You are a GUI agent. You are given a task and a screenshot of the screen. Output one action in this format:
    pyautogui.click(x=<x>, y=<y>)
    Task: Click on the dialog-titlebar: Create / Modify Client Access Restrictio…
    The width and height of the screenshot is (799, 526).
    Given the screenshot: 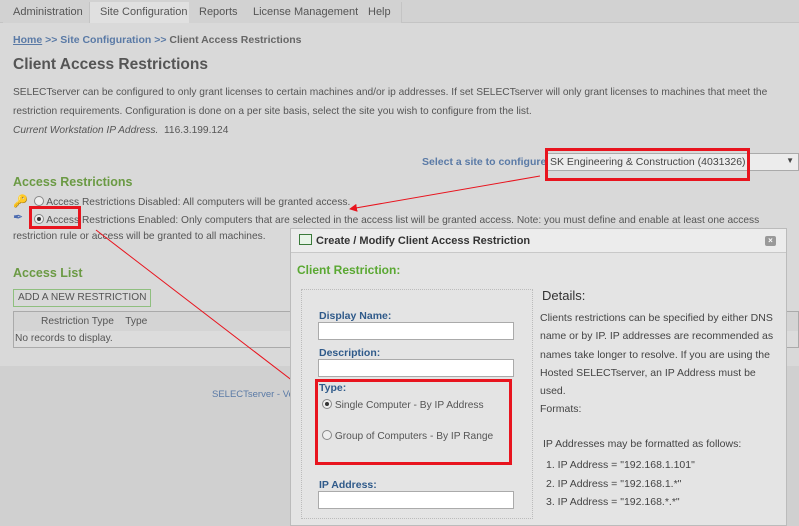 What is the action you would take?
    pyautogui.click(x=538, y=241)
    